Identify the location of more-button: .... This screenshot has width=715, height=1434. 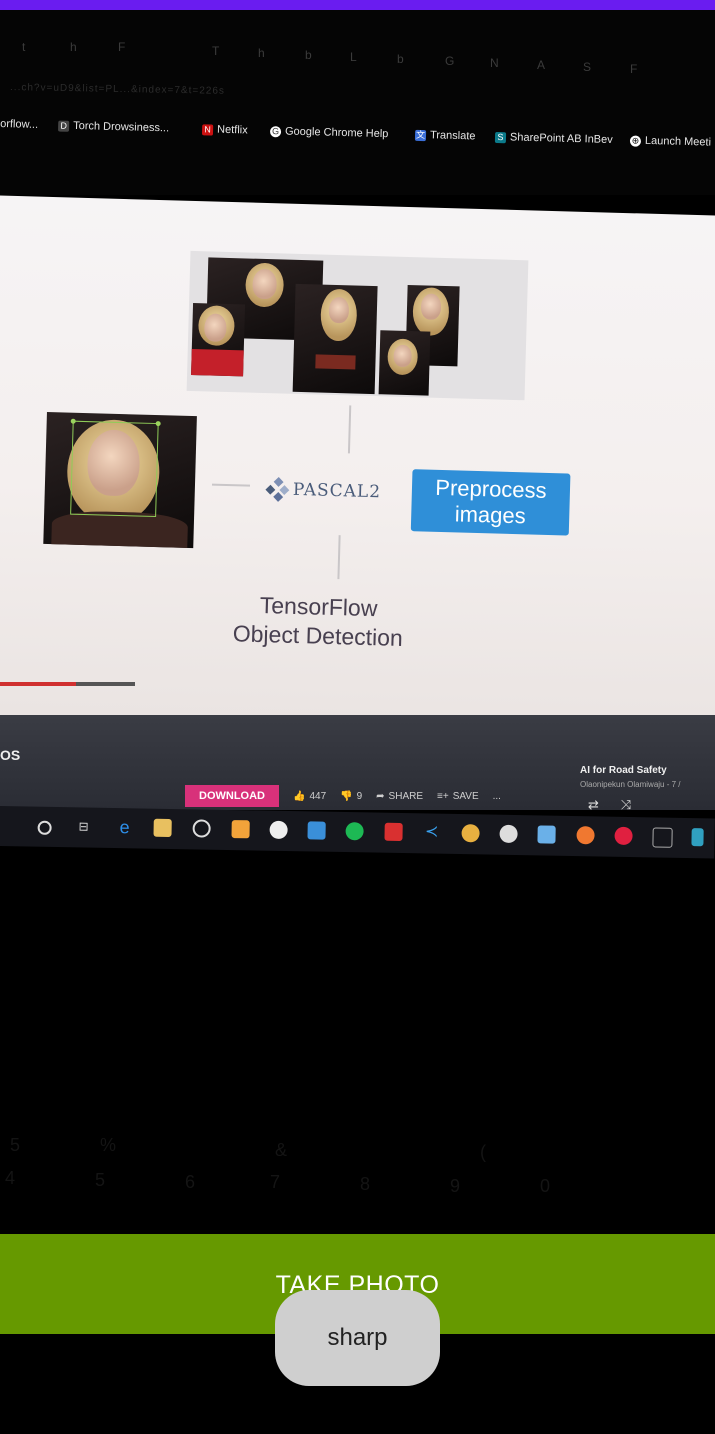
(497, 796).